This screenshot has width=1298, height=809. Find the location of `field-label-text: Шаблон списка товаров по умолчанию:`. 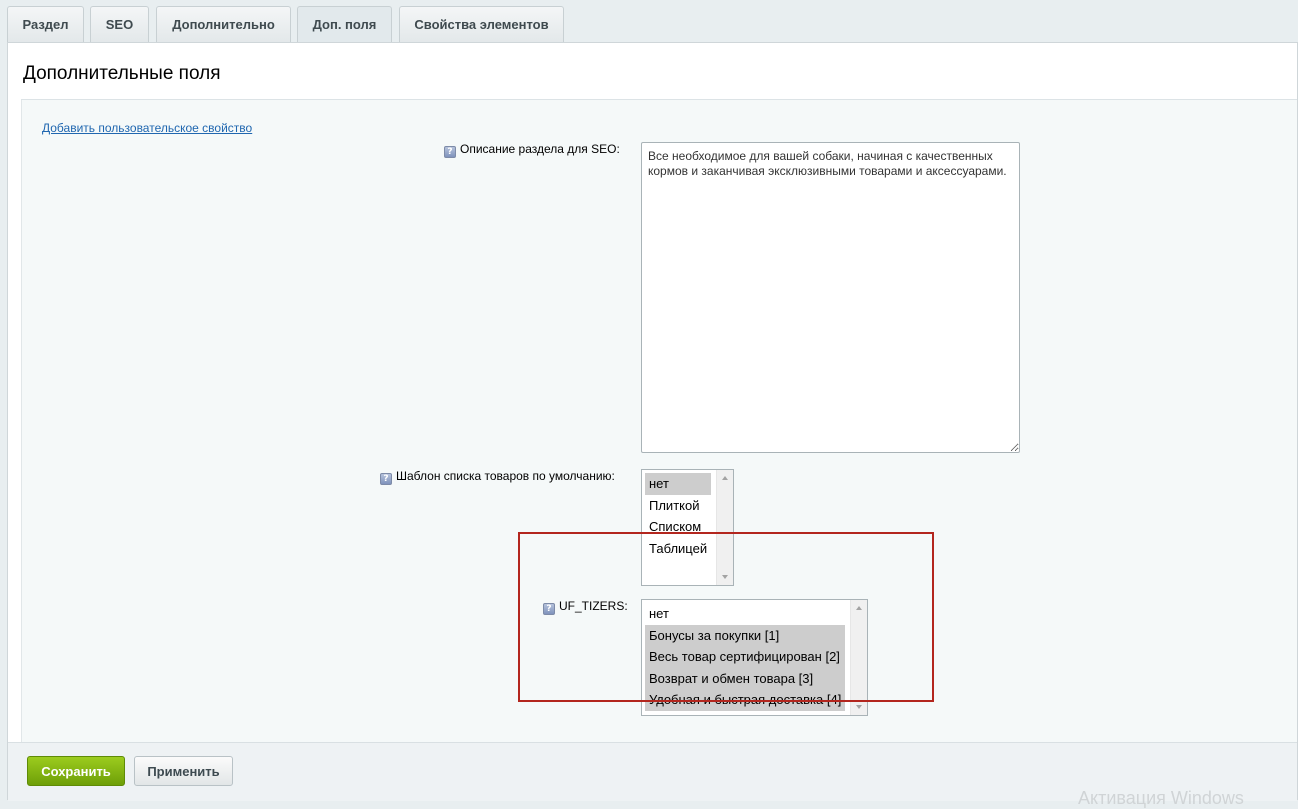

field-label-text: Шаблон списка товаров по умолчанию: is located at coordinates (505, 476).